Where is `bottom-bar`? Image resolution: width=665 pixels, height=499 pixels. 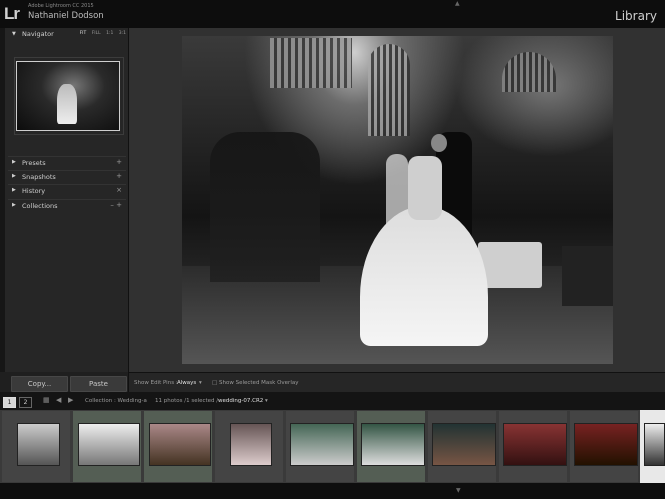 bottom-bar is located at coordinates (332, 491).